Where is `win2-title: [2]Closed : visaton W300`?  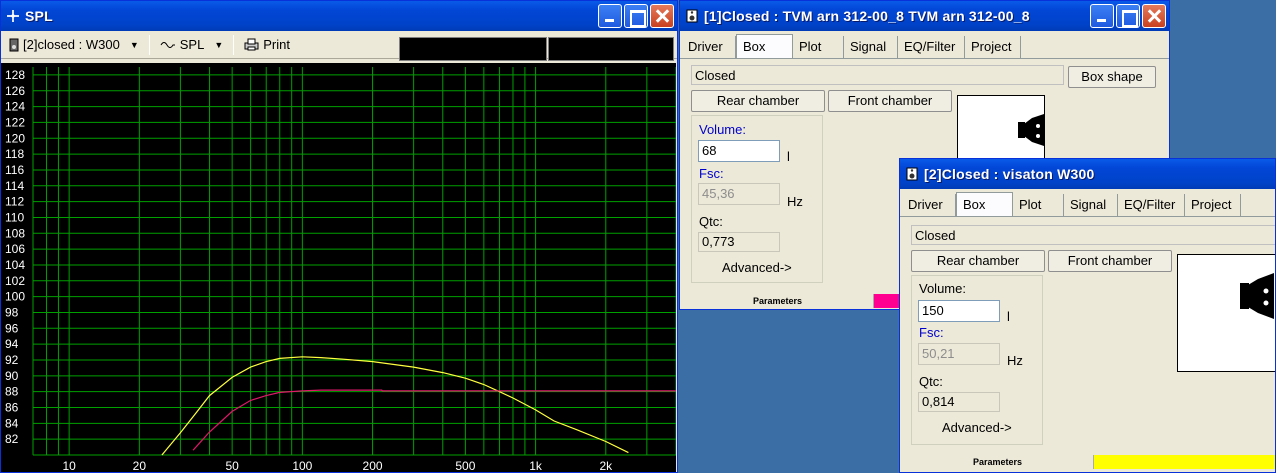 win2-title: [2]Closed : visaton W300 is located at coordinates (1009, 174).